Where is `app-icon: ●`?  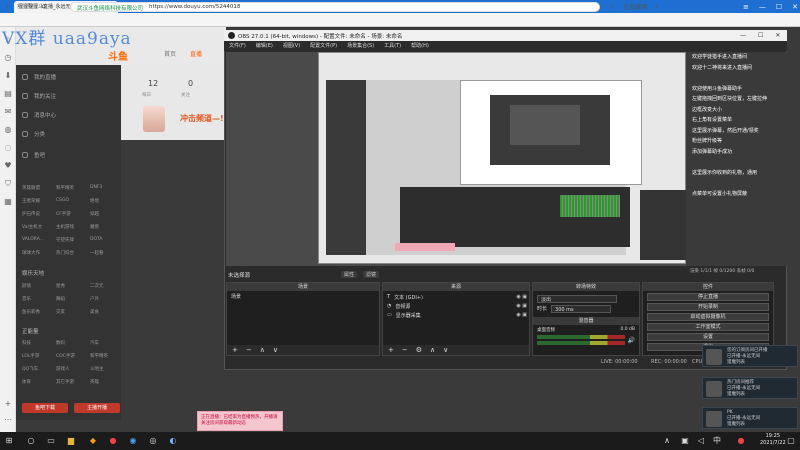 app-icon: ● is located at coordinates (113, 441).